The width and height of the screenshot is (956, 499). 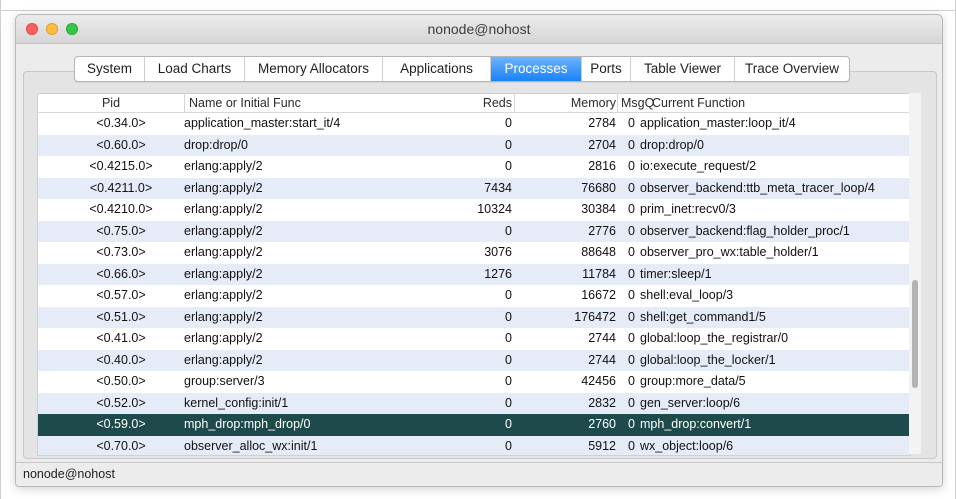 What do you see at coordinates (602, 402) in the screenshot?
I see `memory-cell: 2832` at bounding box center [602, 402].